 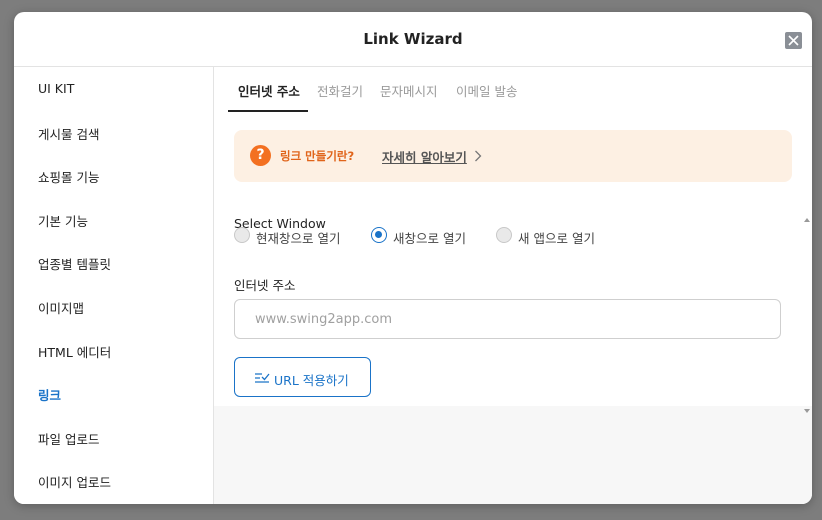 I want to click on sidebar-item-file-upload: 파일 업로드, so click(x=68, y=438).